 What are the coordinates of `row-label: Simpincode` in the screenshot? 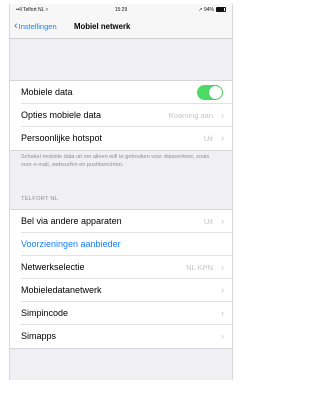 It's located at (45, 313).